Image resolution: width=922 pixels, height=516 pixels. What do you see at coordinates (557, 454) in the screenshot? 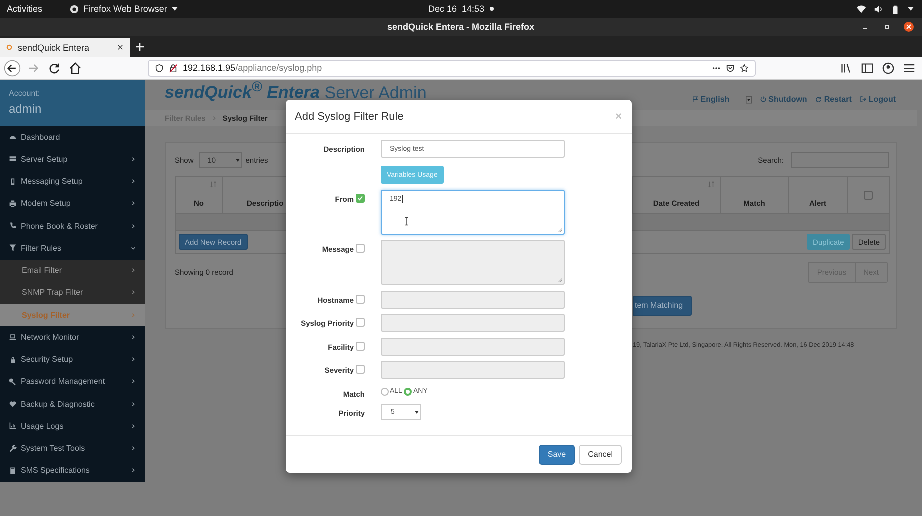
I see `save-button: Save` at bounding box center [557, 454].